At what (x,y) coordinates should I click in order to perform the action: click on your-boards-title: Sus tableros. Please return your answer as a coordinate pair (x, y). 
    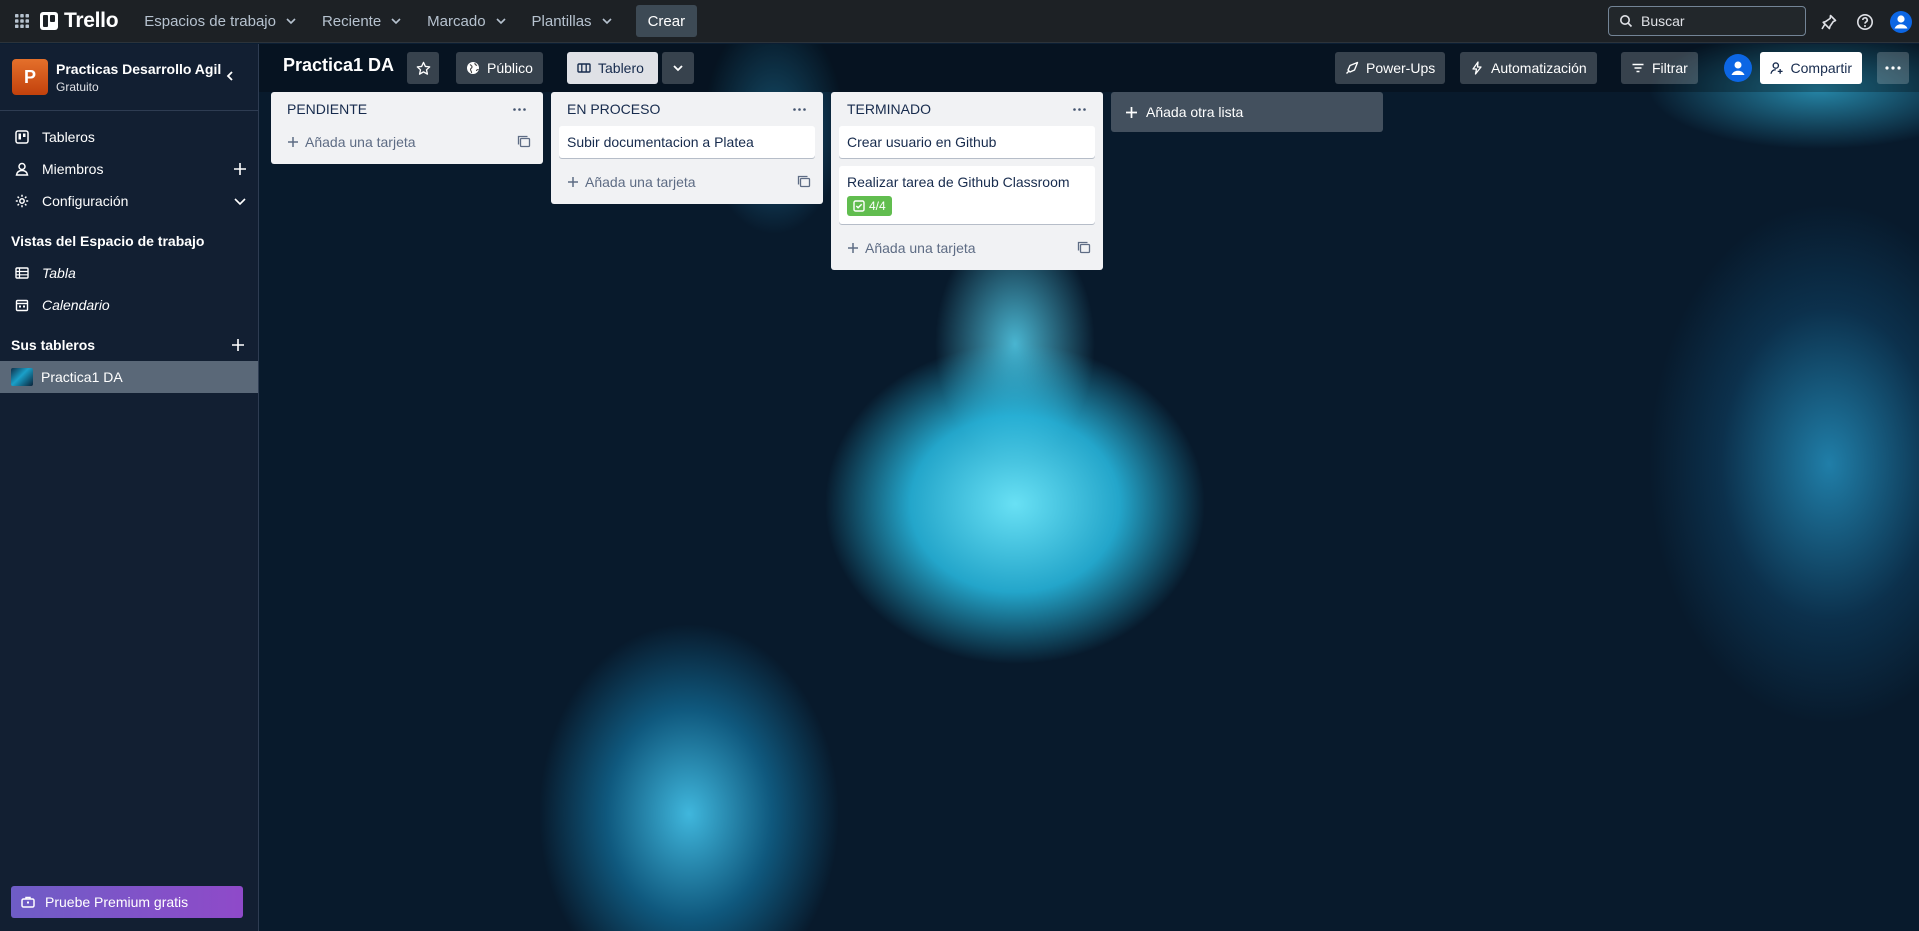
    Looking at the image, I should click on (53, 345).